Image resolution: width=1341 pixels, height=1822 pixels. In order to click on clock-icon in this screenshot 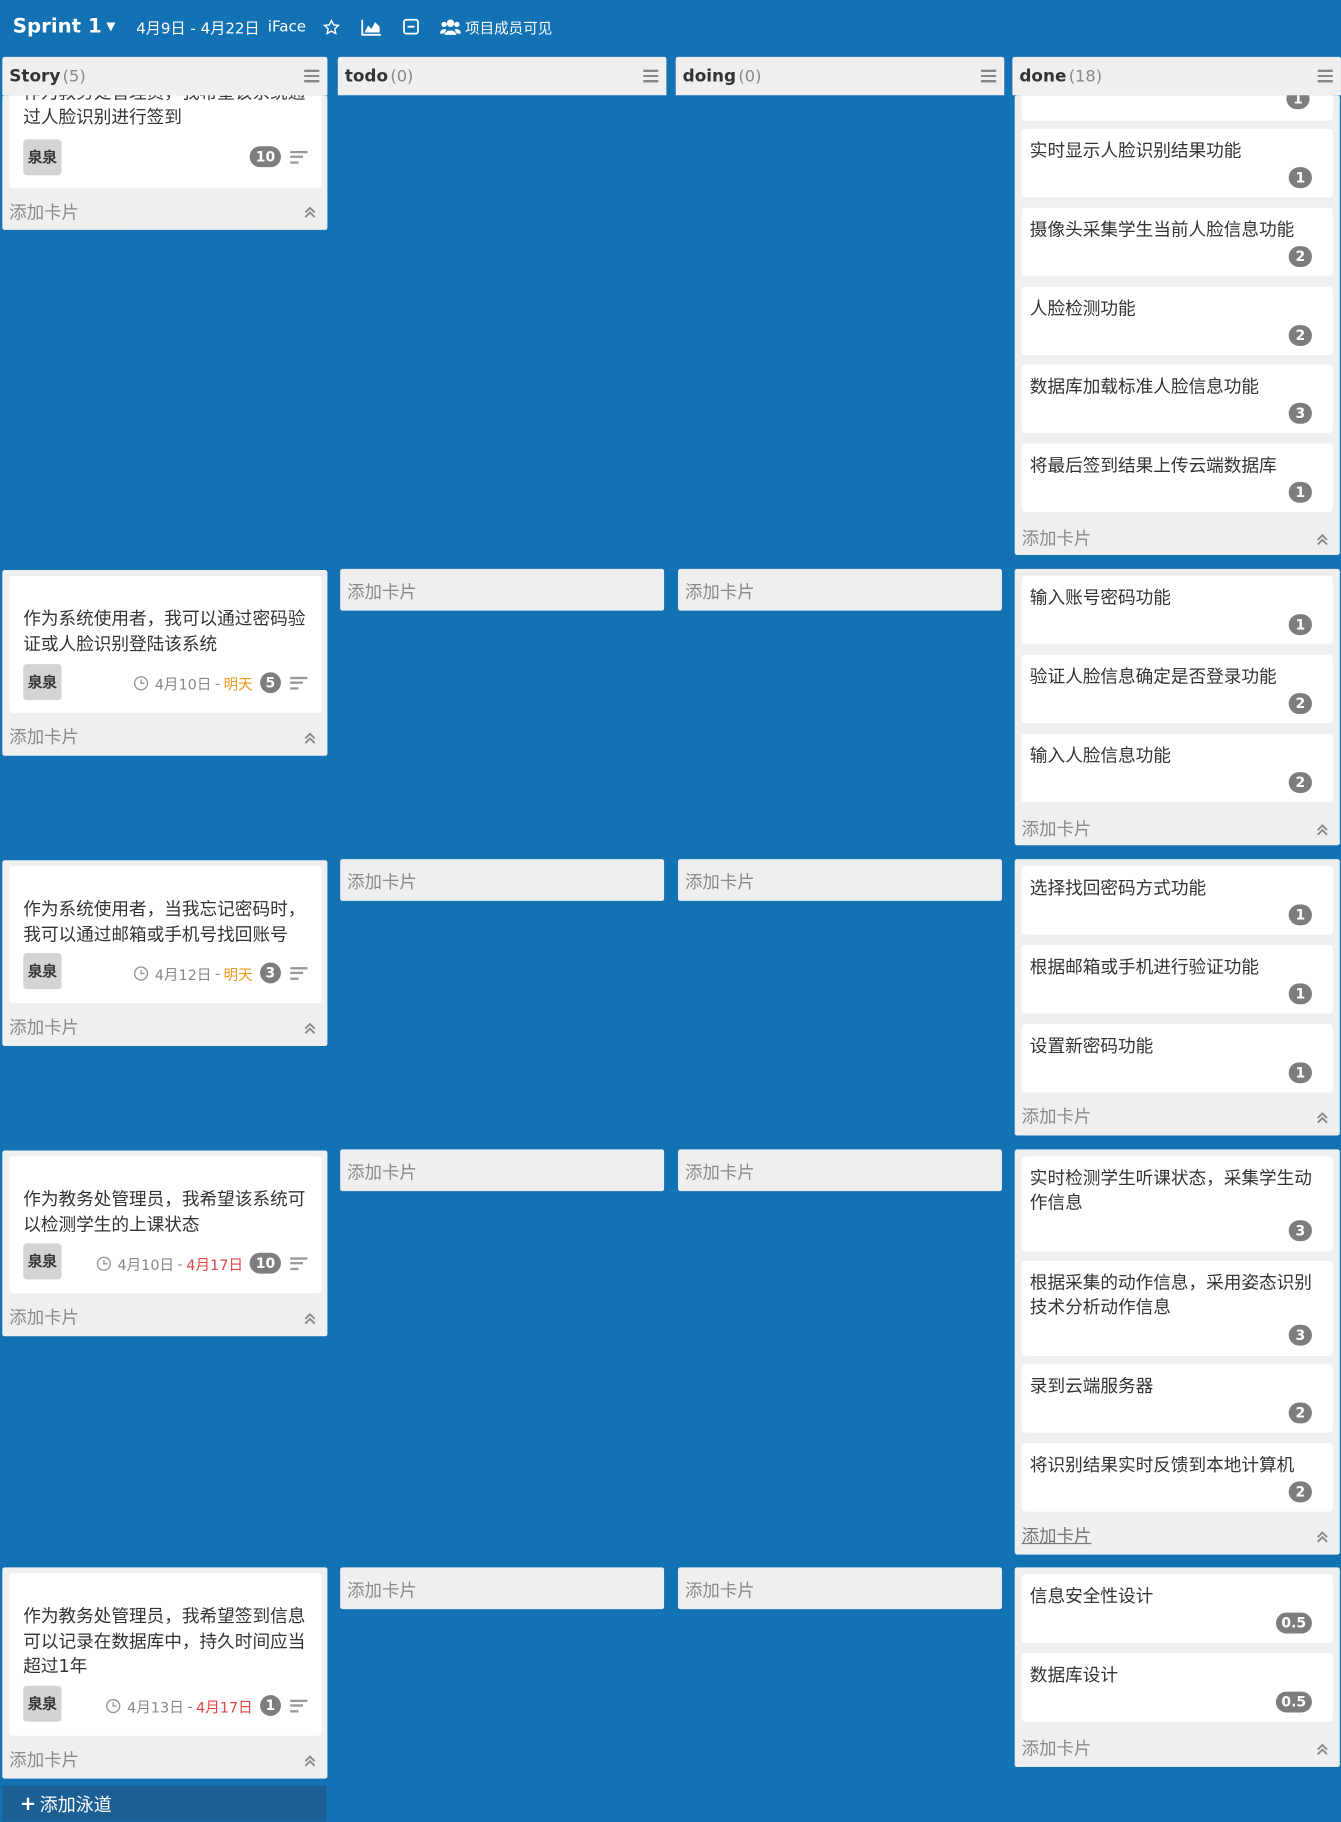, I will do `click(141, 682)`.